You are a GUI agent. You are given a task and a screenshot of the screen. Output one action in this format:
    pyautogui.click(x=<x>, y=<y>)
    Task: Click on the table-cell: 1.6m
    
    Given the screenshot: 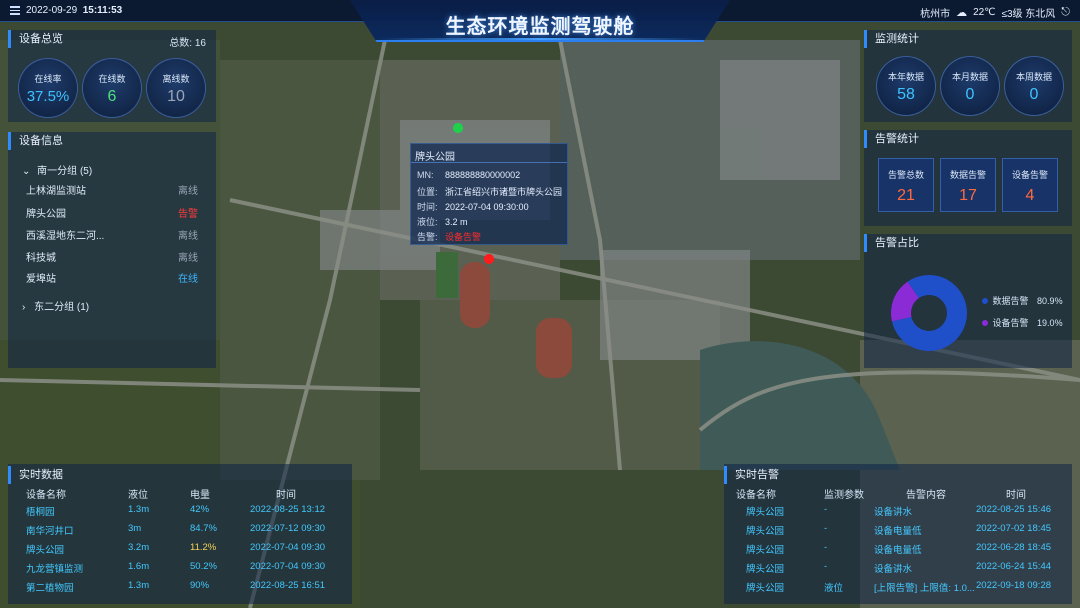 What is the action you would take?
    pyautogui.click(x=139, y=566)
    